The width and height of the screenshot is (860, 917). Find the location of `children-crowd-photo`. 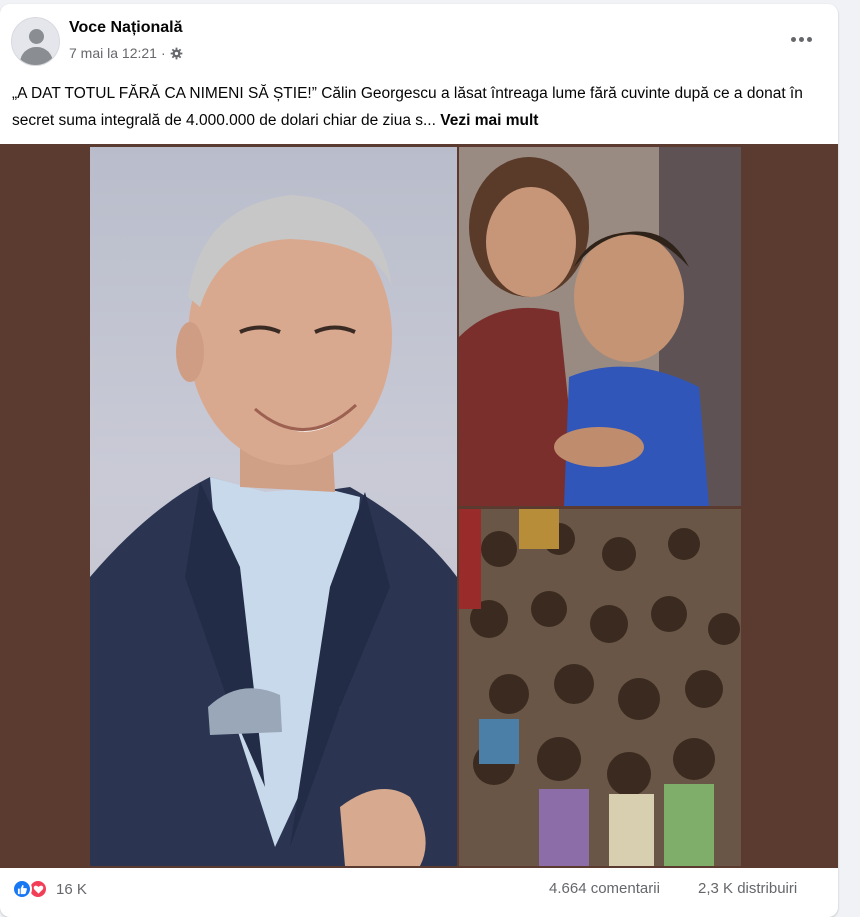

children-crowd-photo is located at coordinates (600, 687).